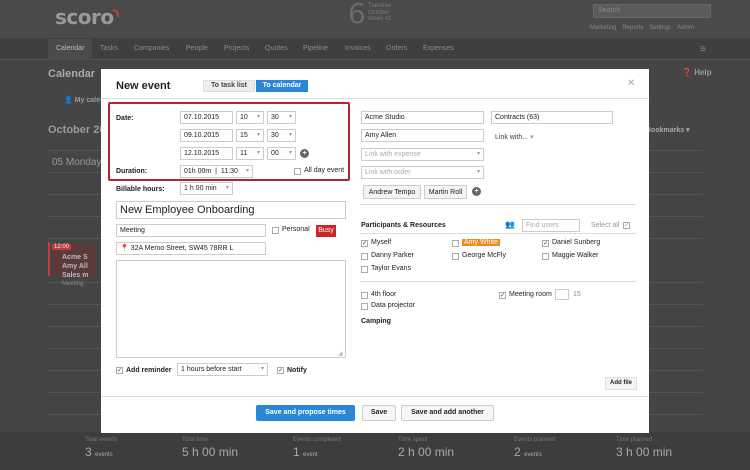 This screenshot has width=750, height=470. What do you see at coordinates (392, 192) in the screenshot?
I see `person-button-andrew: Andrew Tempo` at bounding box center [392, 192].